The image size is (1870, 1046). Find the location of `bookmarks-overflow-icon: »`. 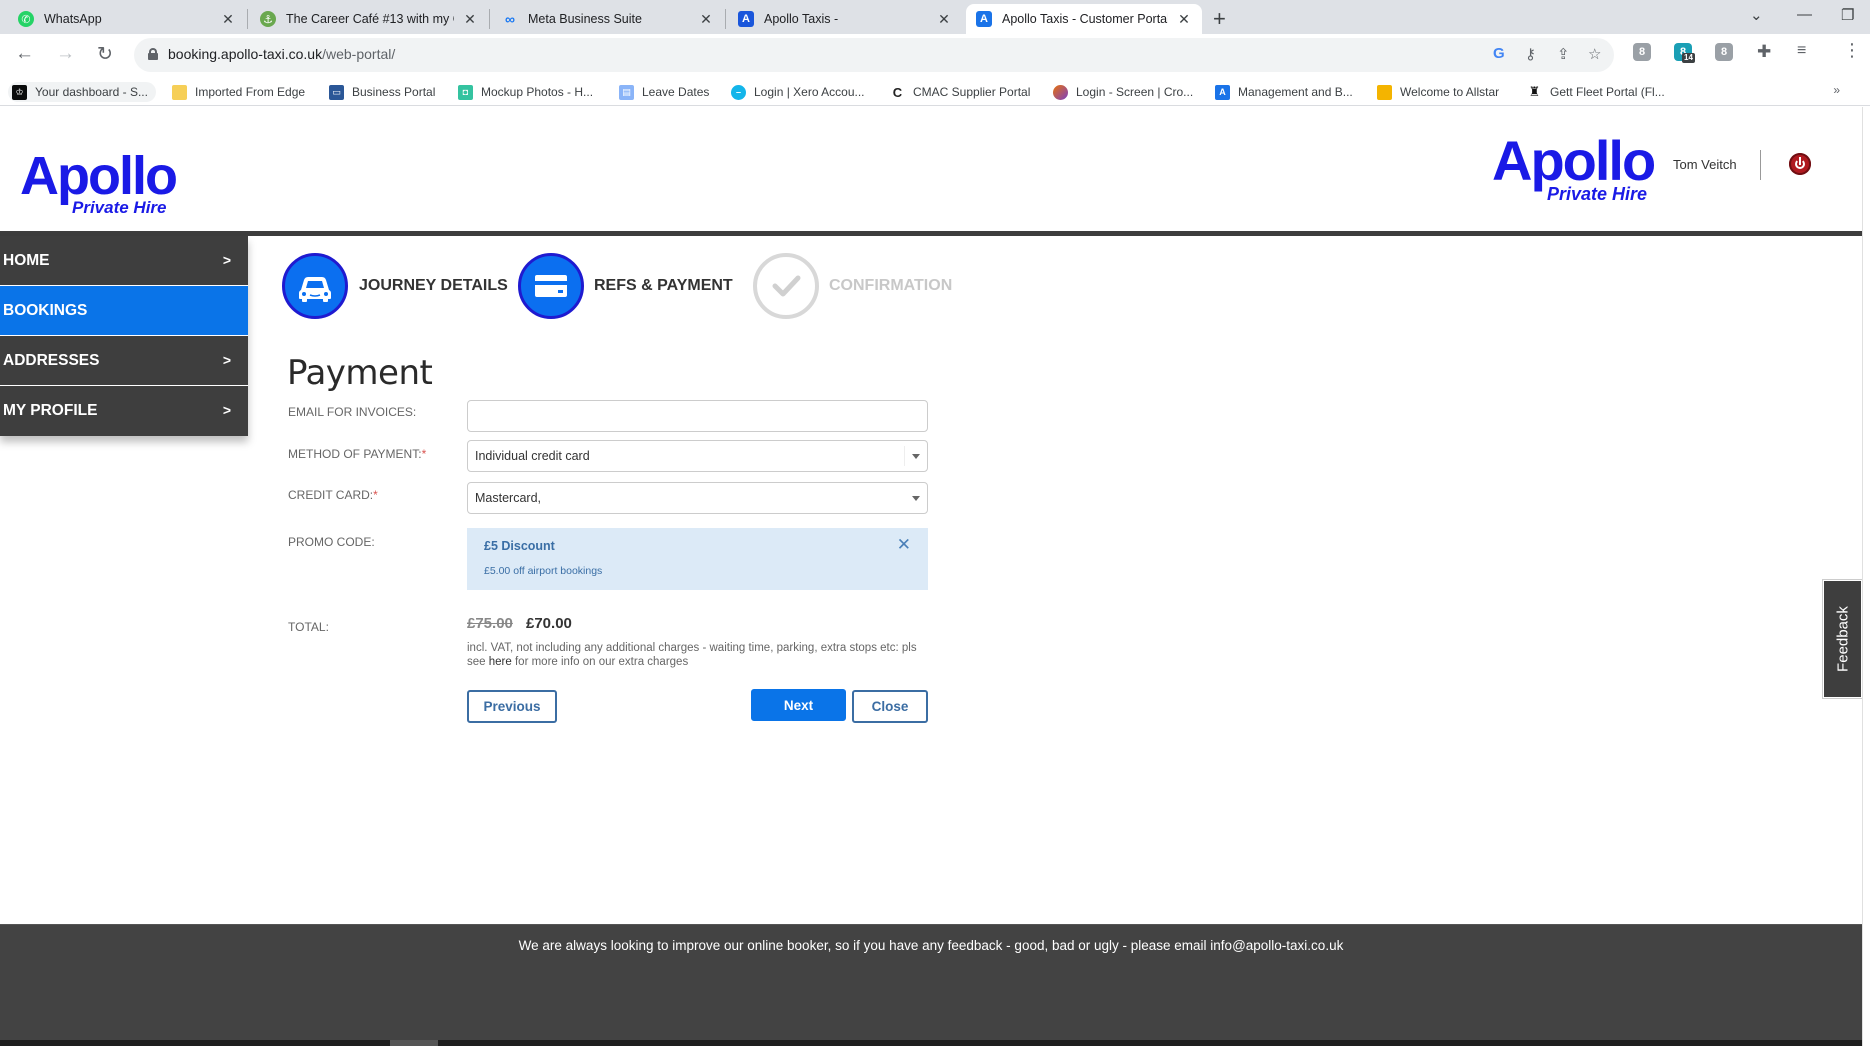

bookmarks-overflow-icon: » is located at coordinates (1836, 90).